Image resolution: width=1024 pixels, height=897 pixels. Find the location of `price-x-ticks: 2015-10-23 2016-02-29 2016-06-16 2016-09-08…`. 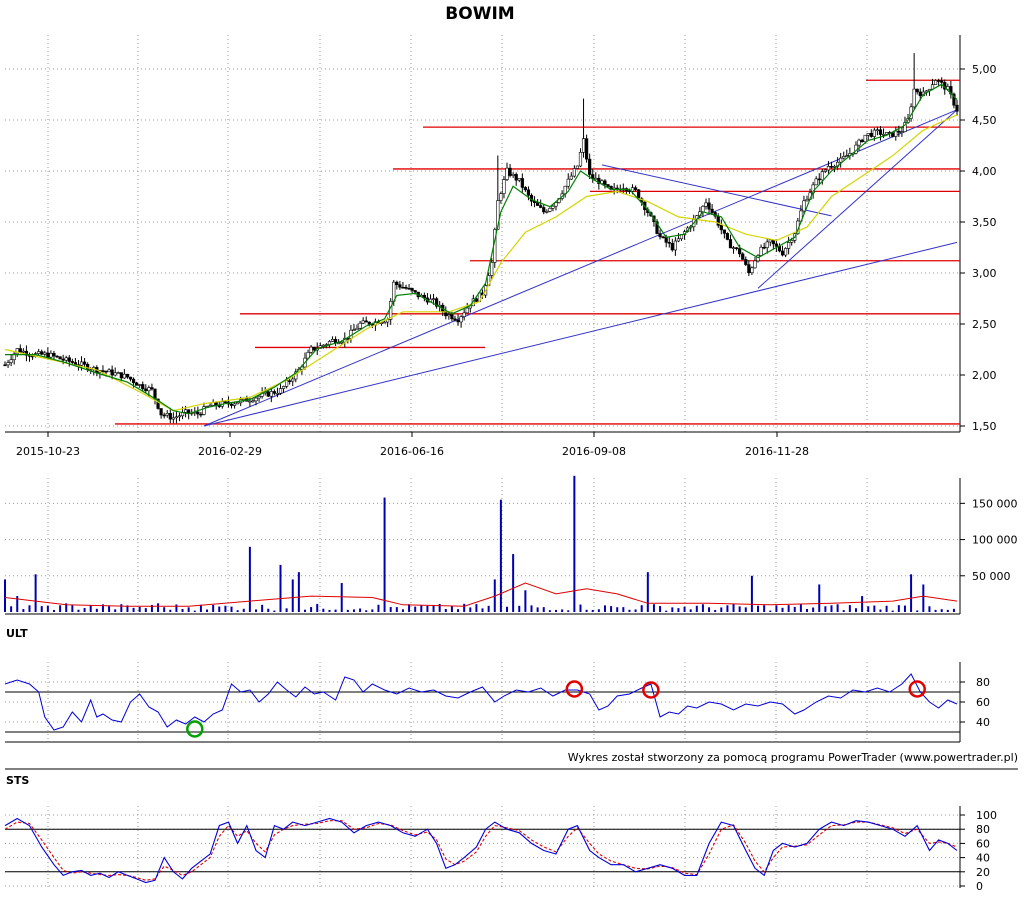

price-x-ticks: 2015-10-23 2016-02-29 2016-06-16 2016-09-08… is located at coordinates (412, 445).